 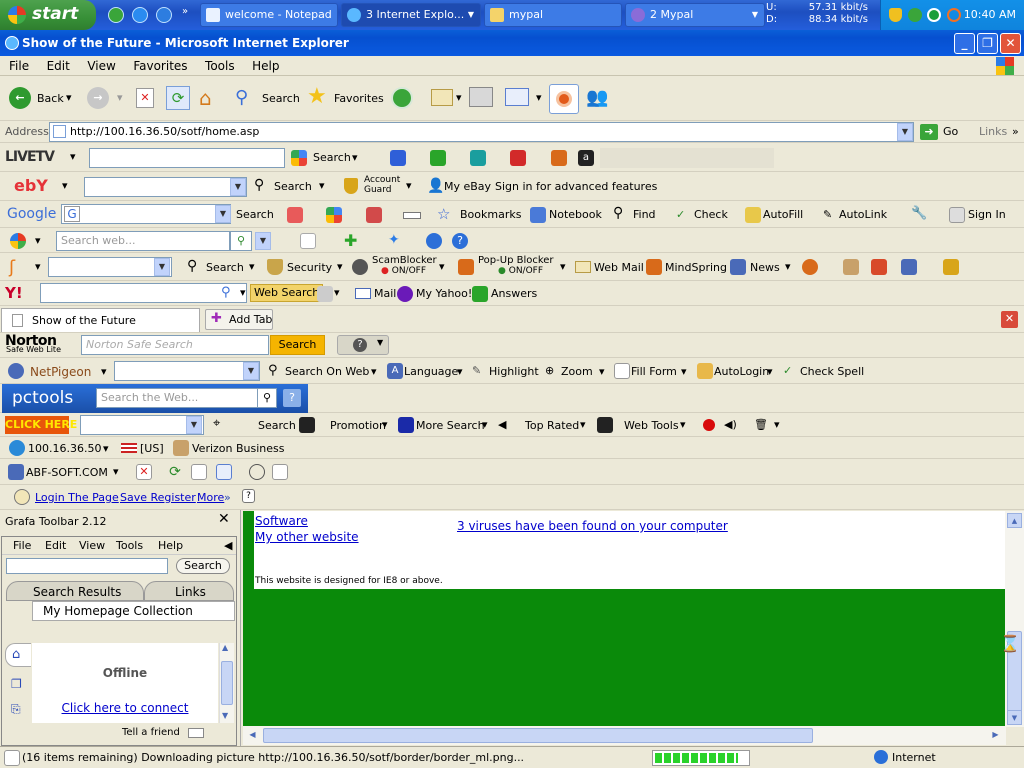 What do you see at coordinates (100, 320) in the screenshot?
I see `tab-current: Show of the Future` at bounding box center [100, 320].